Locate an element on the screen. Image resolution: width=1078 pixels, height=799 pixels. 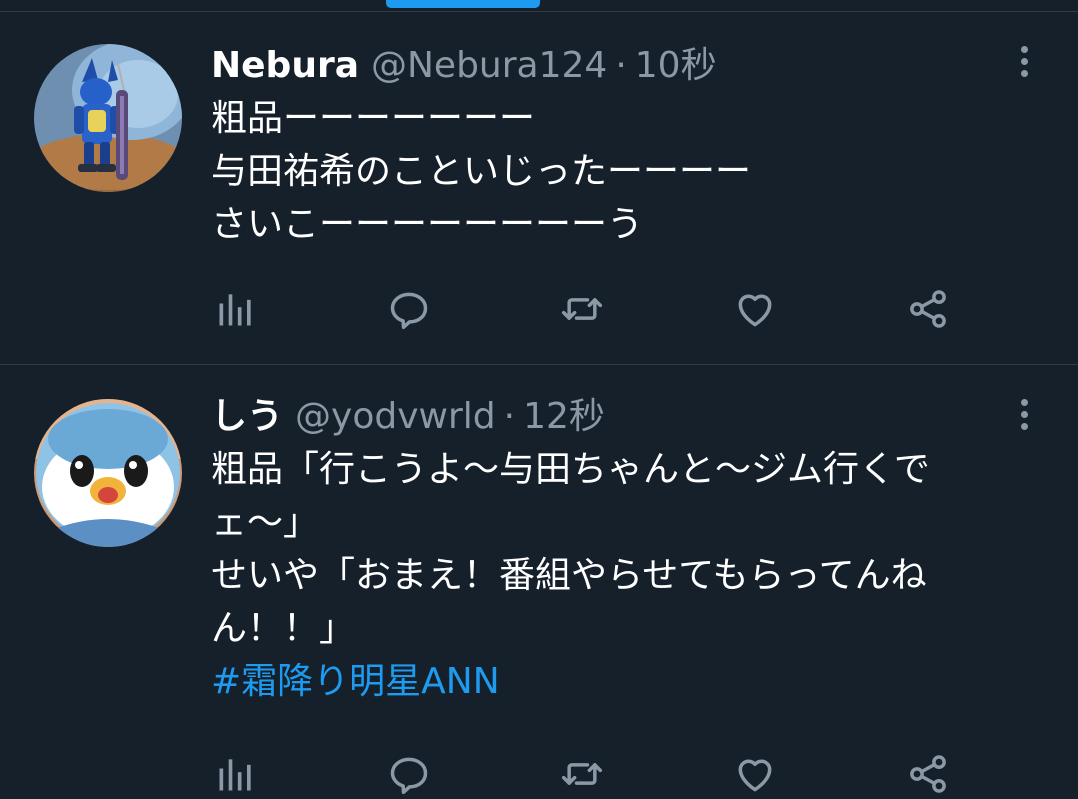
tweet-line: さいこーーーーーーーーう is located at coordinates (427, 224).